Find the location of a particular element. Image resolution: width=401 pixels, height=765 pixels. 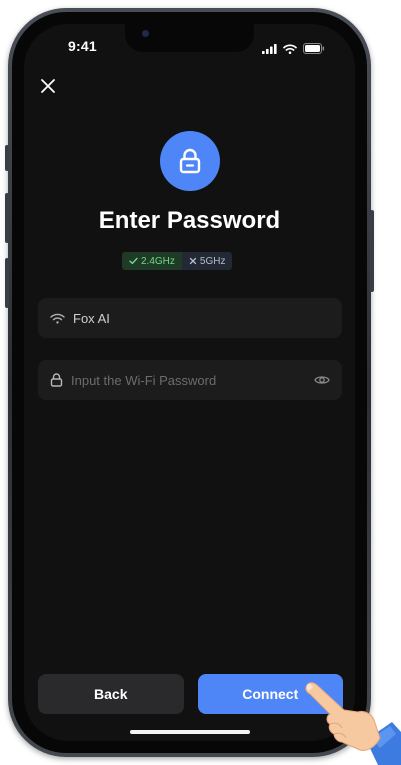

check-icon is located at coordinates (133, 261).